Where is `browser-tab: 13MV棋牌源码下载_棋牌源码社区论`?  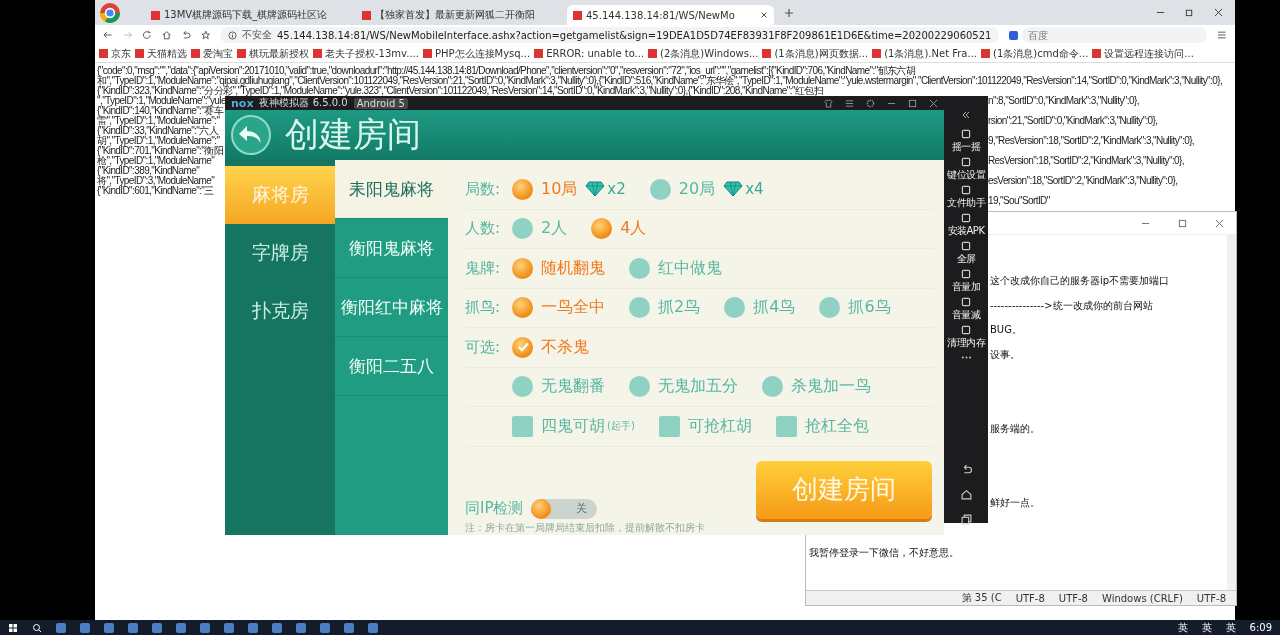
browser-tab: 13MV棋牌源码下载_棋牌源码社区论 is located at coordinates (248, 15).